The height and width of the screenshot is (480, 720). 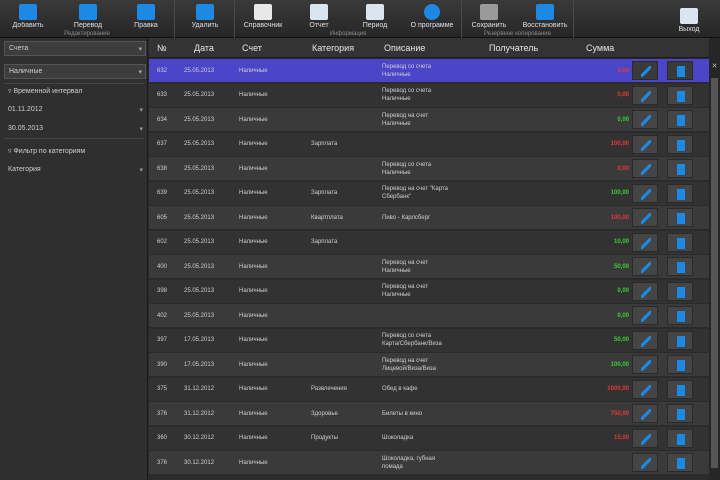 What do you see at coordinates (429, 315) in the screenshot?
I see `table-row: 402 25.05.2013 Наличные 0,00` at bounding box center [429, 315].